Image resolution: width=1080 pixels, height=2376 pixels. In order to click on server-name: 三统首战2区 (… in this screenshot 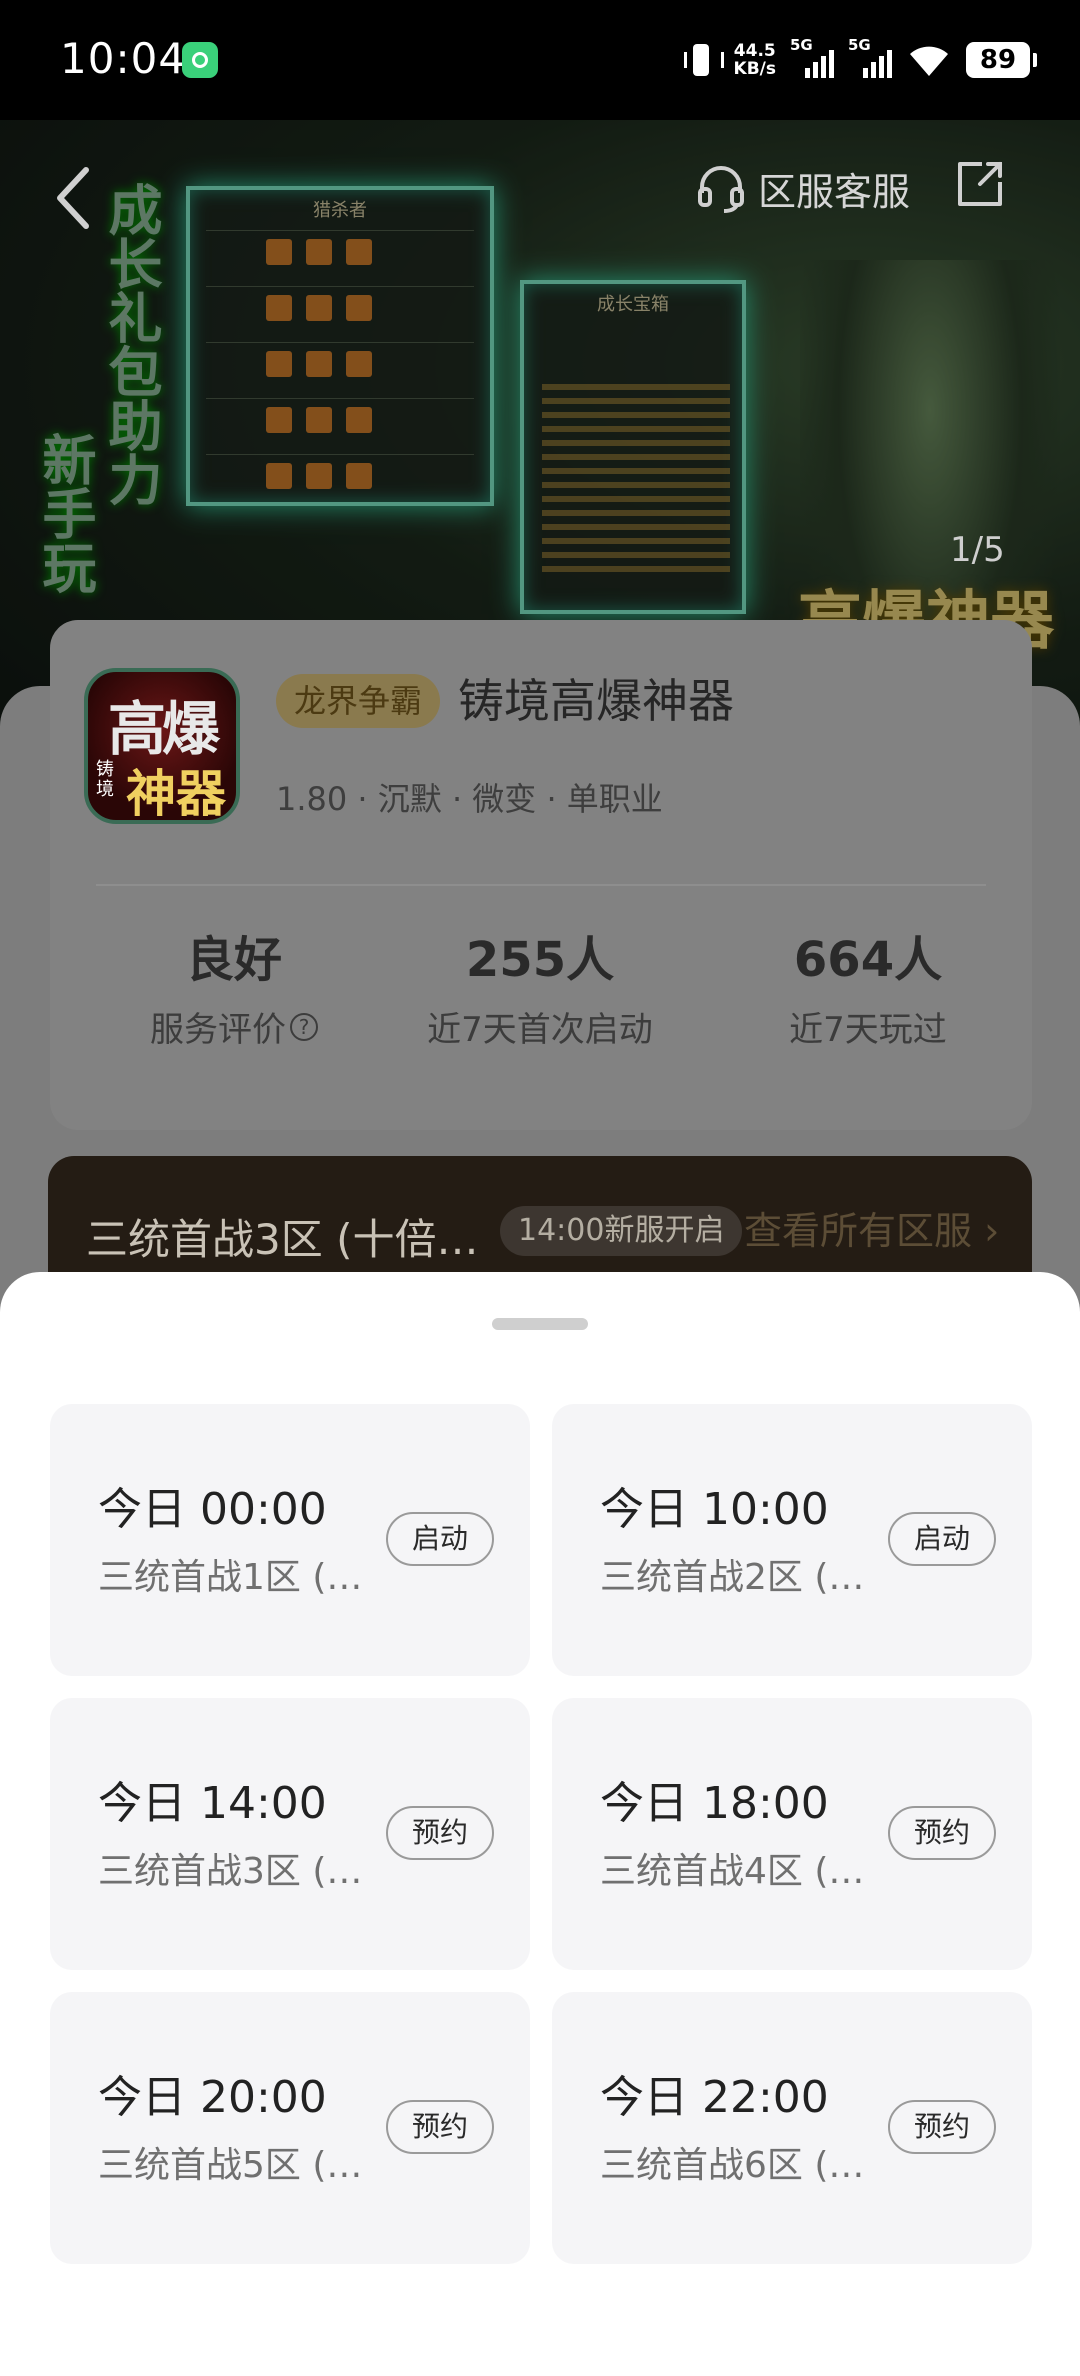, I will do `click(732, 1577)`.